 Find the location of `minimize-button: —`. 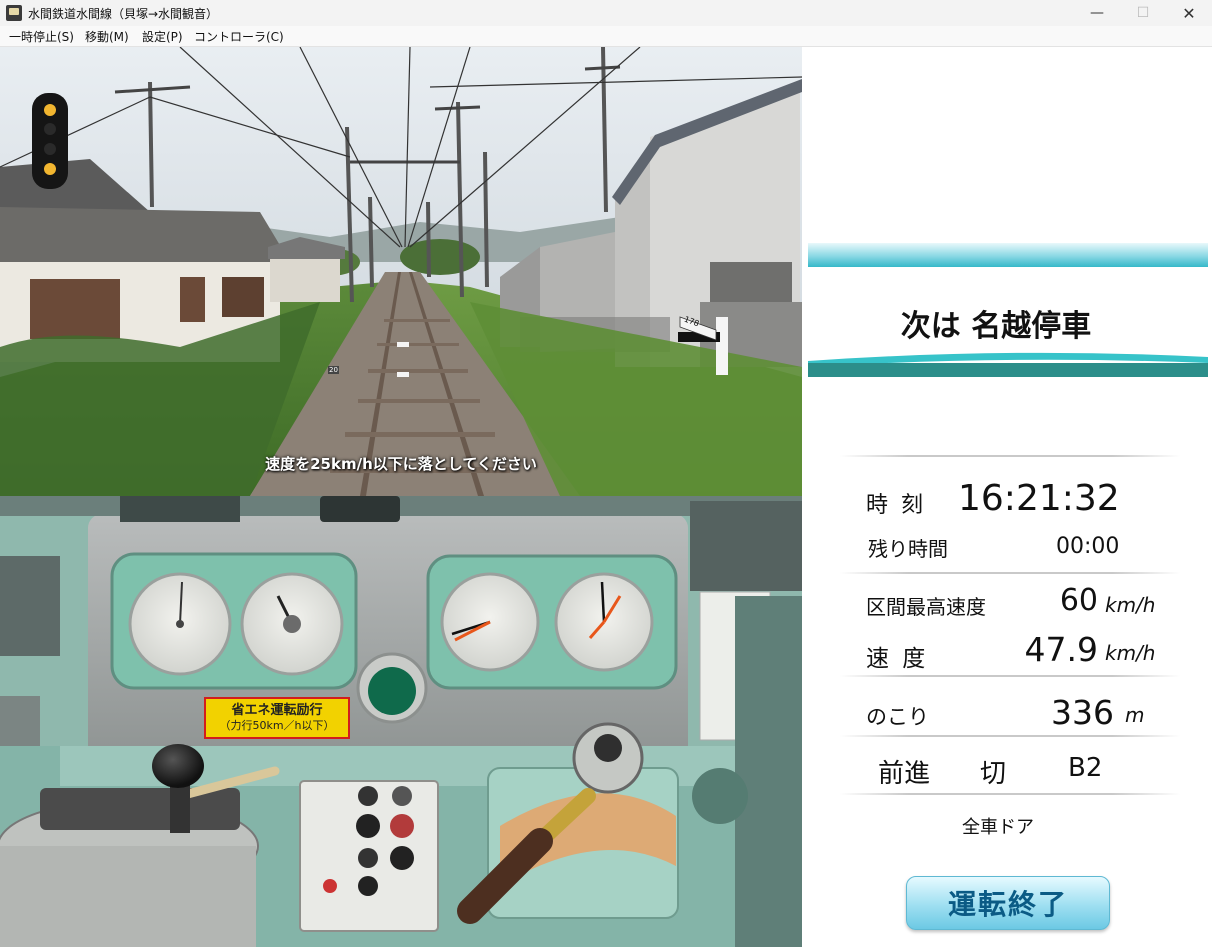

minimize-button: — is located at coordinates (1097, 13).